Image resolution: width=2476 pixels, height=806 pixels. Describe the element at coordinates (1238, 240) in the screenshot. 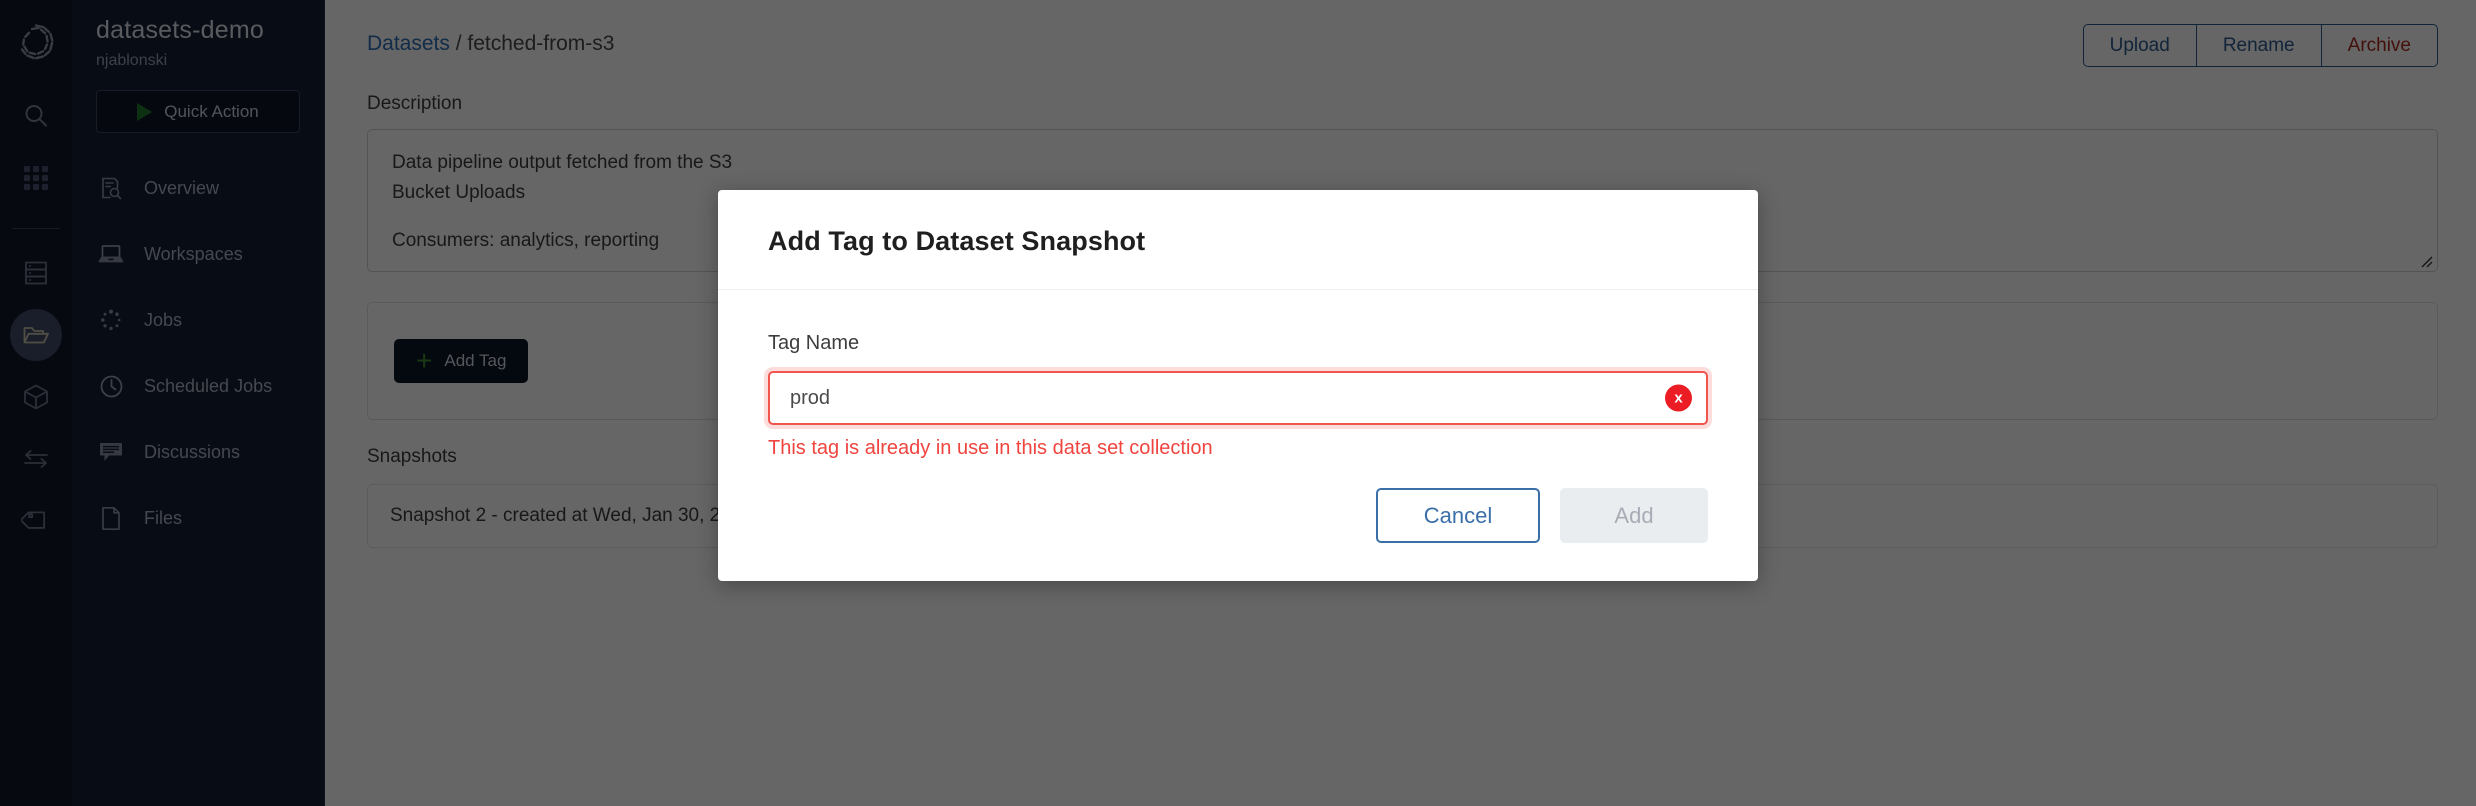

I see `modal-header: Add Tag to Dataset Snapshot` at that location.